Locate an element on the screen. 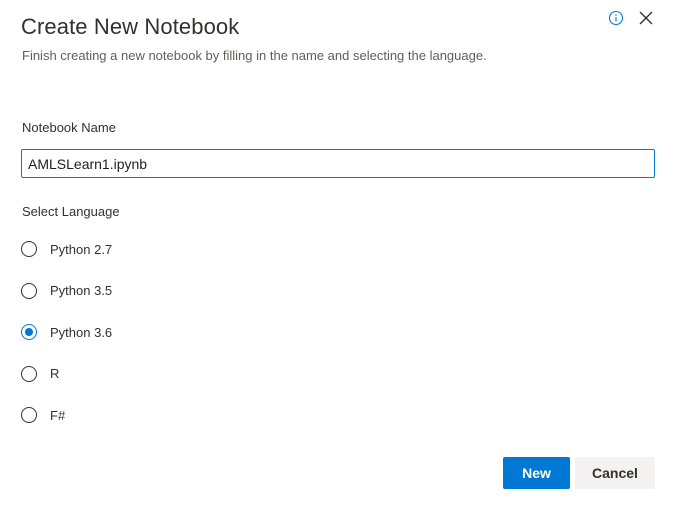 The width and height of the screenshot is (678, 509). language-option-python-3-5: Python 3.5 is located at coordinates (66, 291).